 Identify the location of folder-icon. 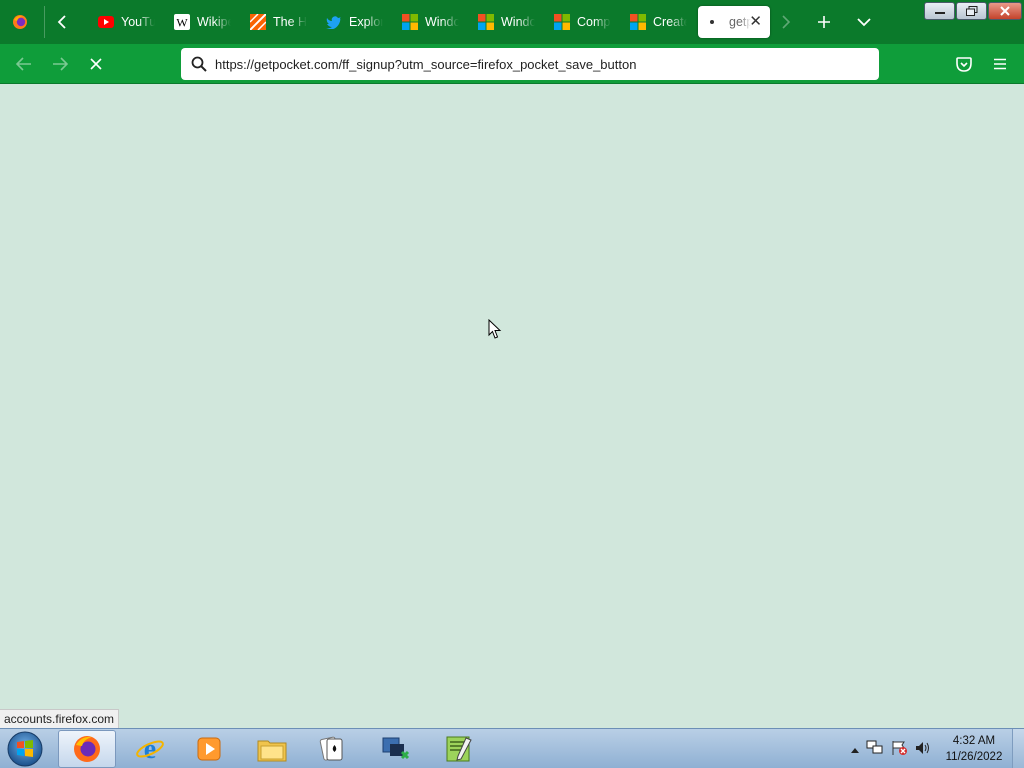
(272, 751).